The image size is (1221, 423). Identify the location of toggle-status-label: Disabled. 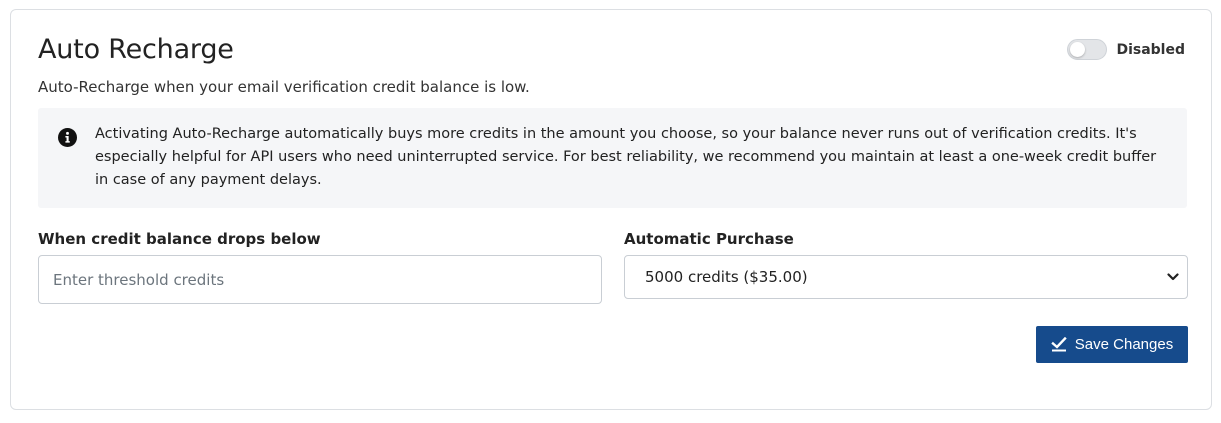
(1150, 49).